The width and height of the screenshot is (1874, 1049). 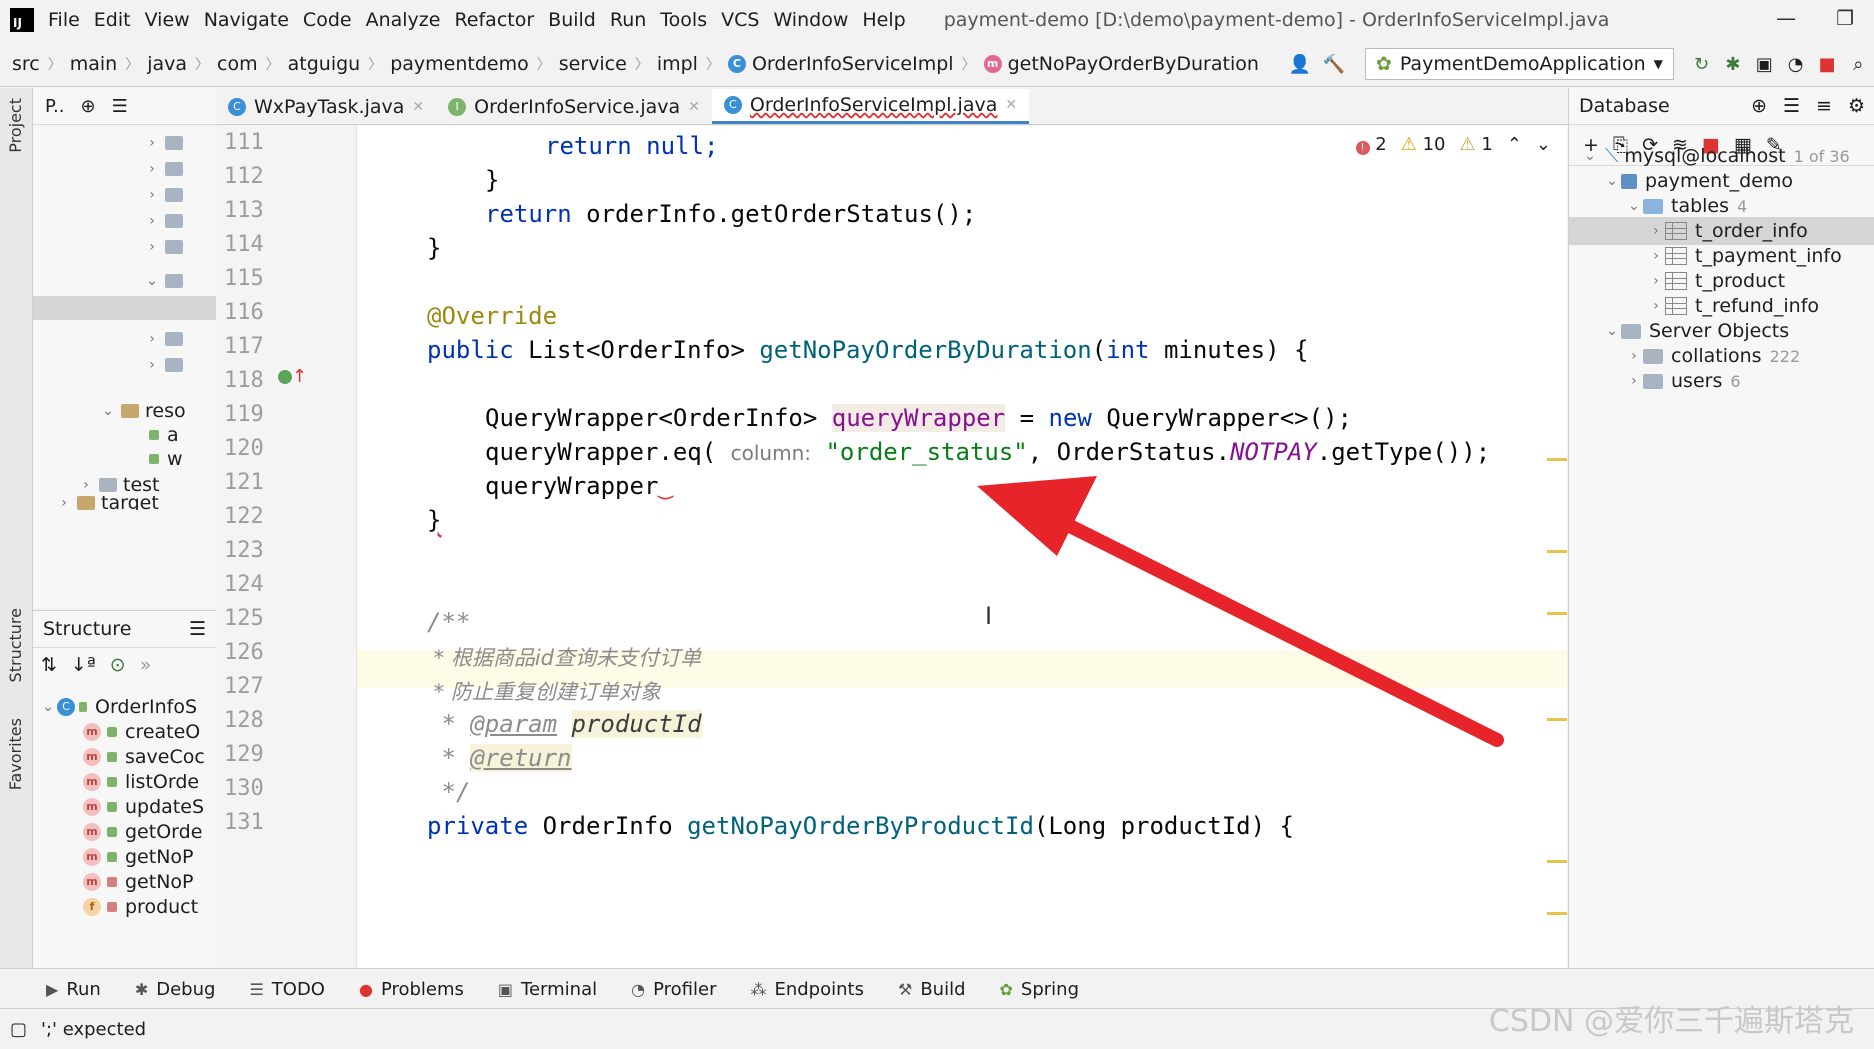 I want to click on tree-row-selected, so click(x=124, y=308).